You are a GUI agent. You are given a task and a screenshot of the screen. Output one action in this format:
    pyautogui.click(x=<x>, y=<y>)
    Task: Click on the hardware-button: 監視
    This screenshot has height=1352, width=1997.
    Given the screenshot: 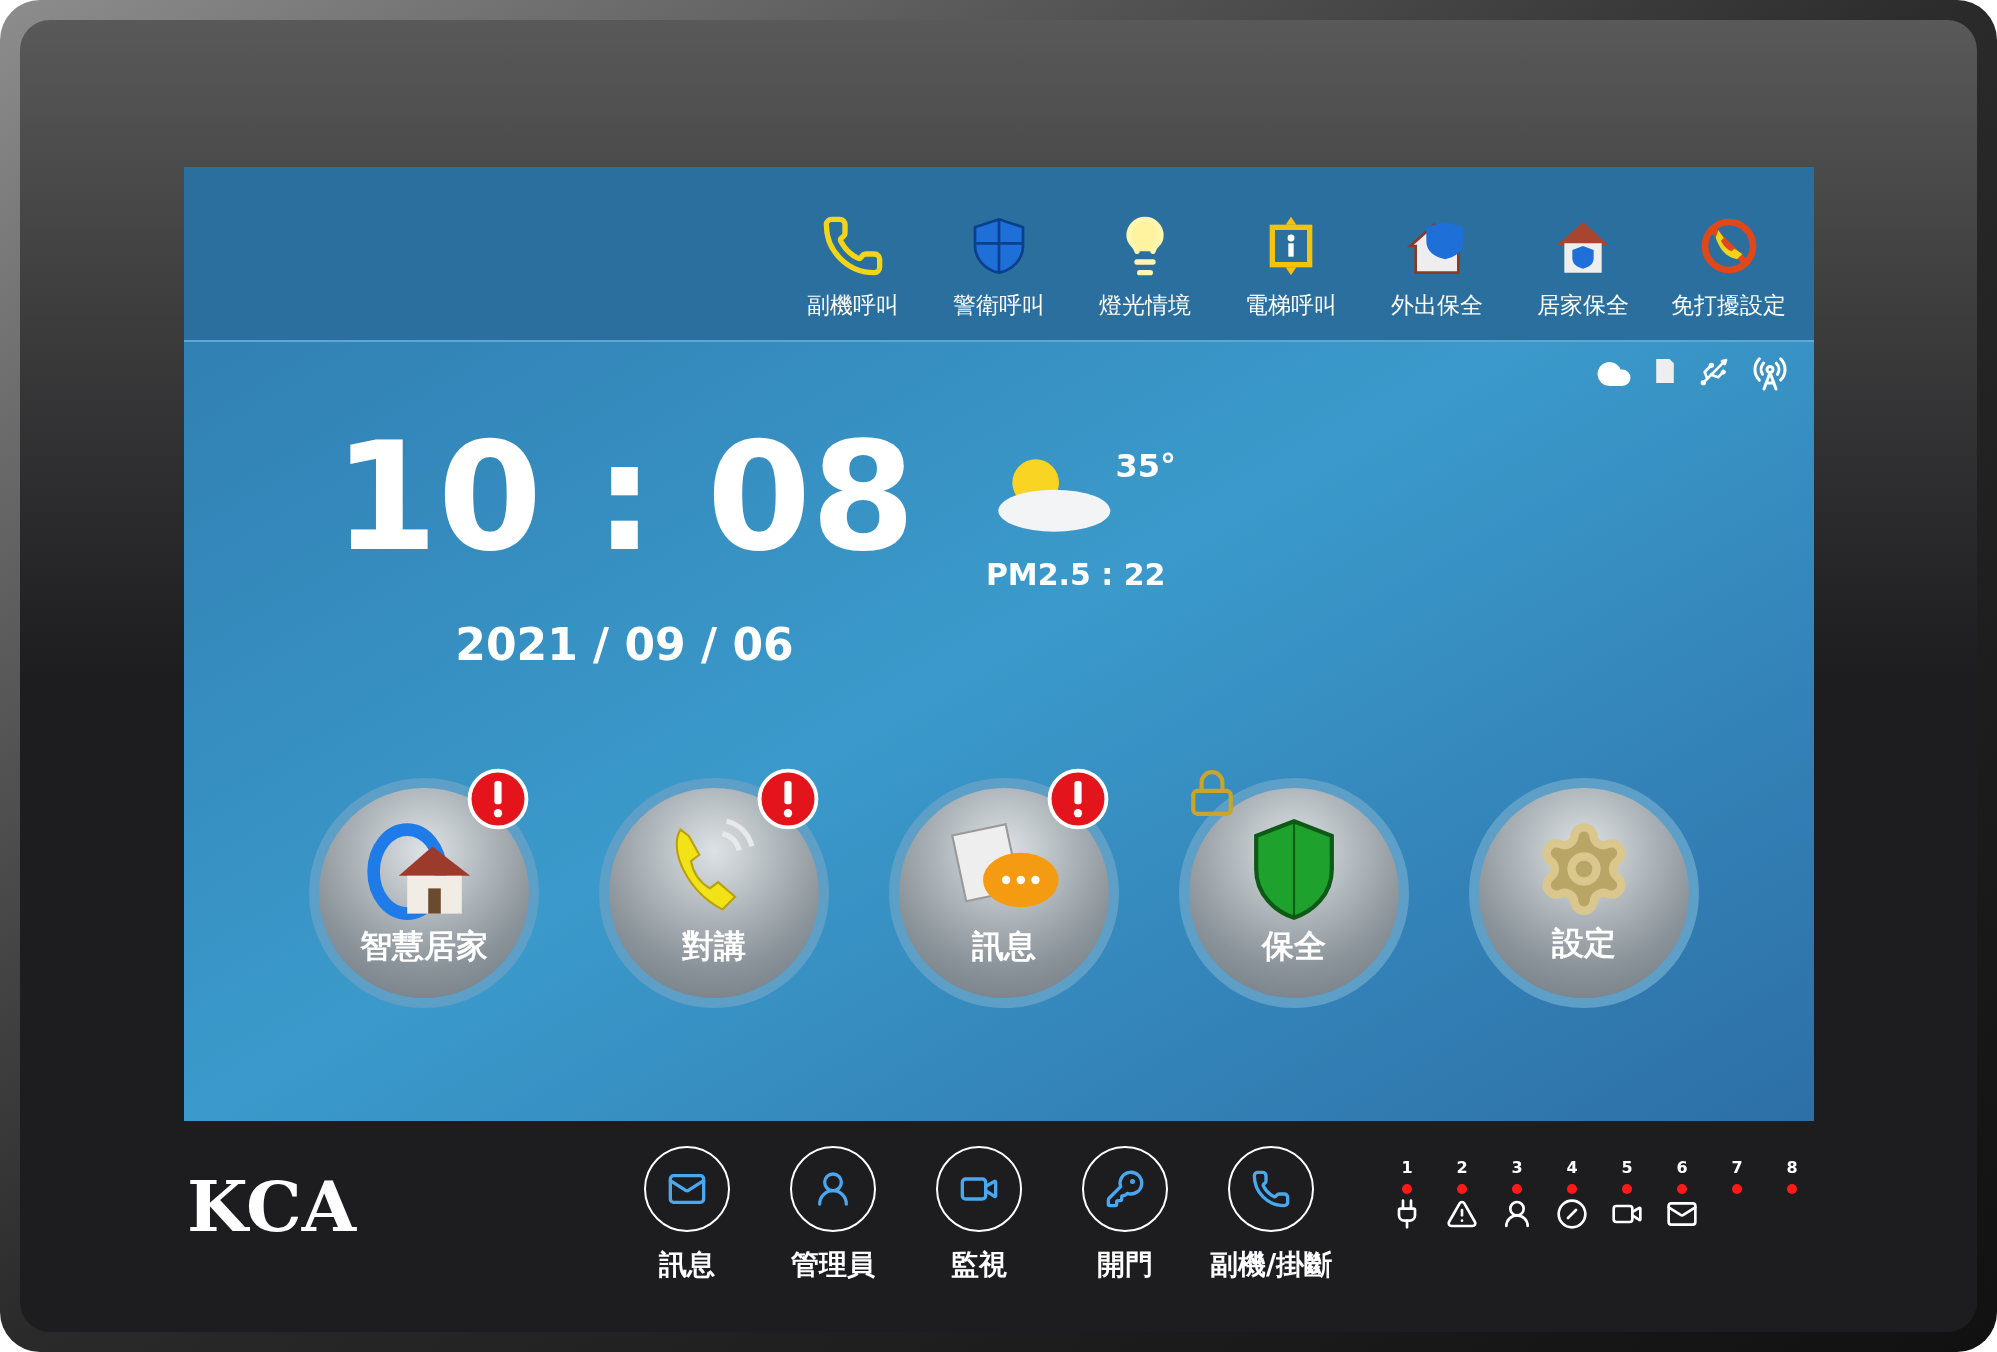 What is the action you would take?
    pyautogui.click(x=979, y=1216)
    